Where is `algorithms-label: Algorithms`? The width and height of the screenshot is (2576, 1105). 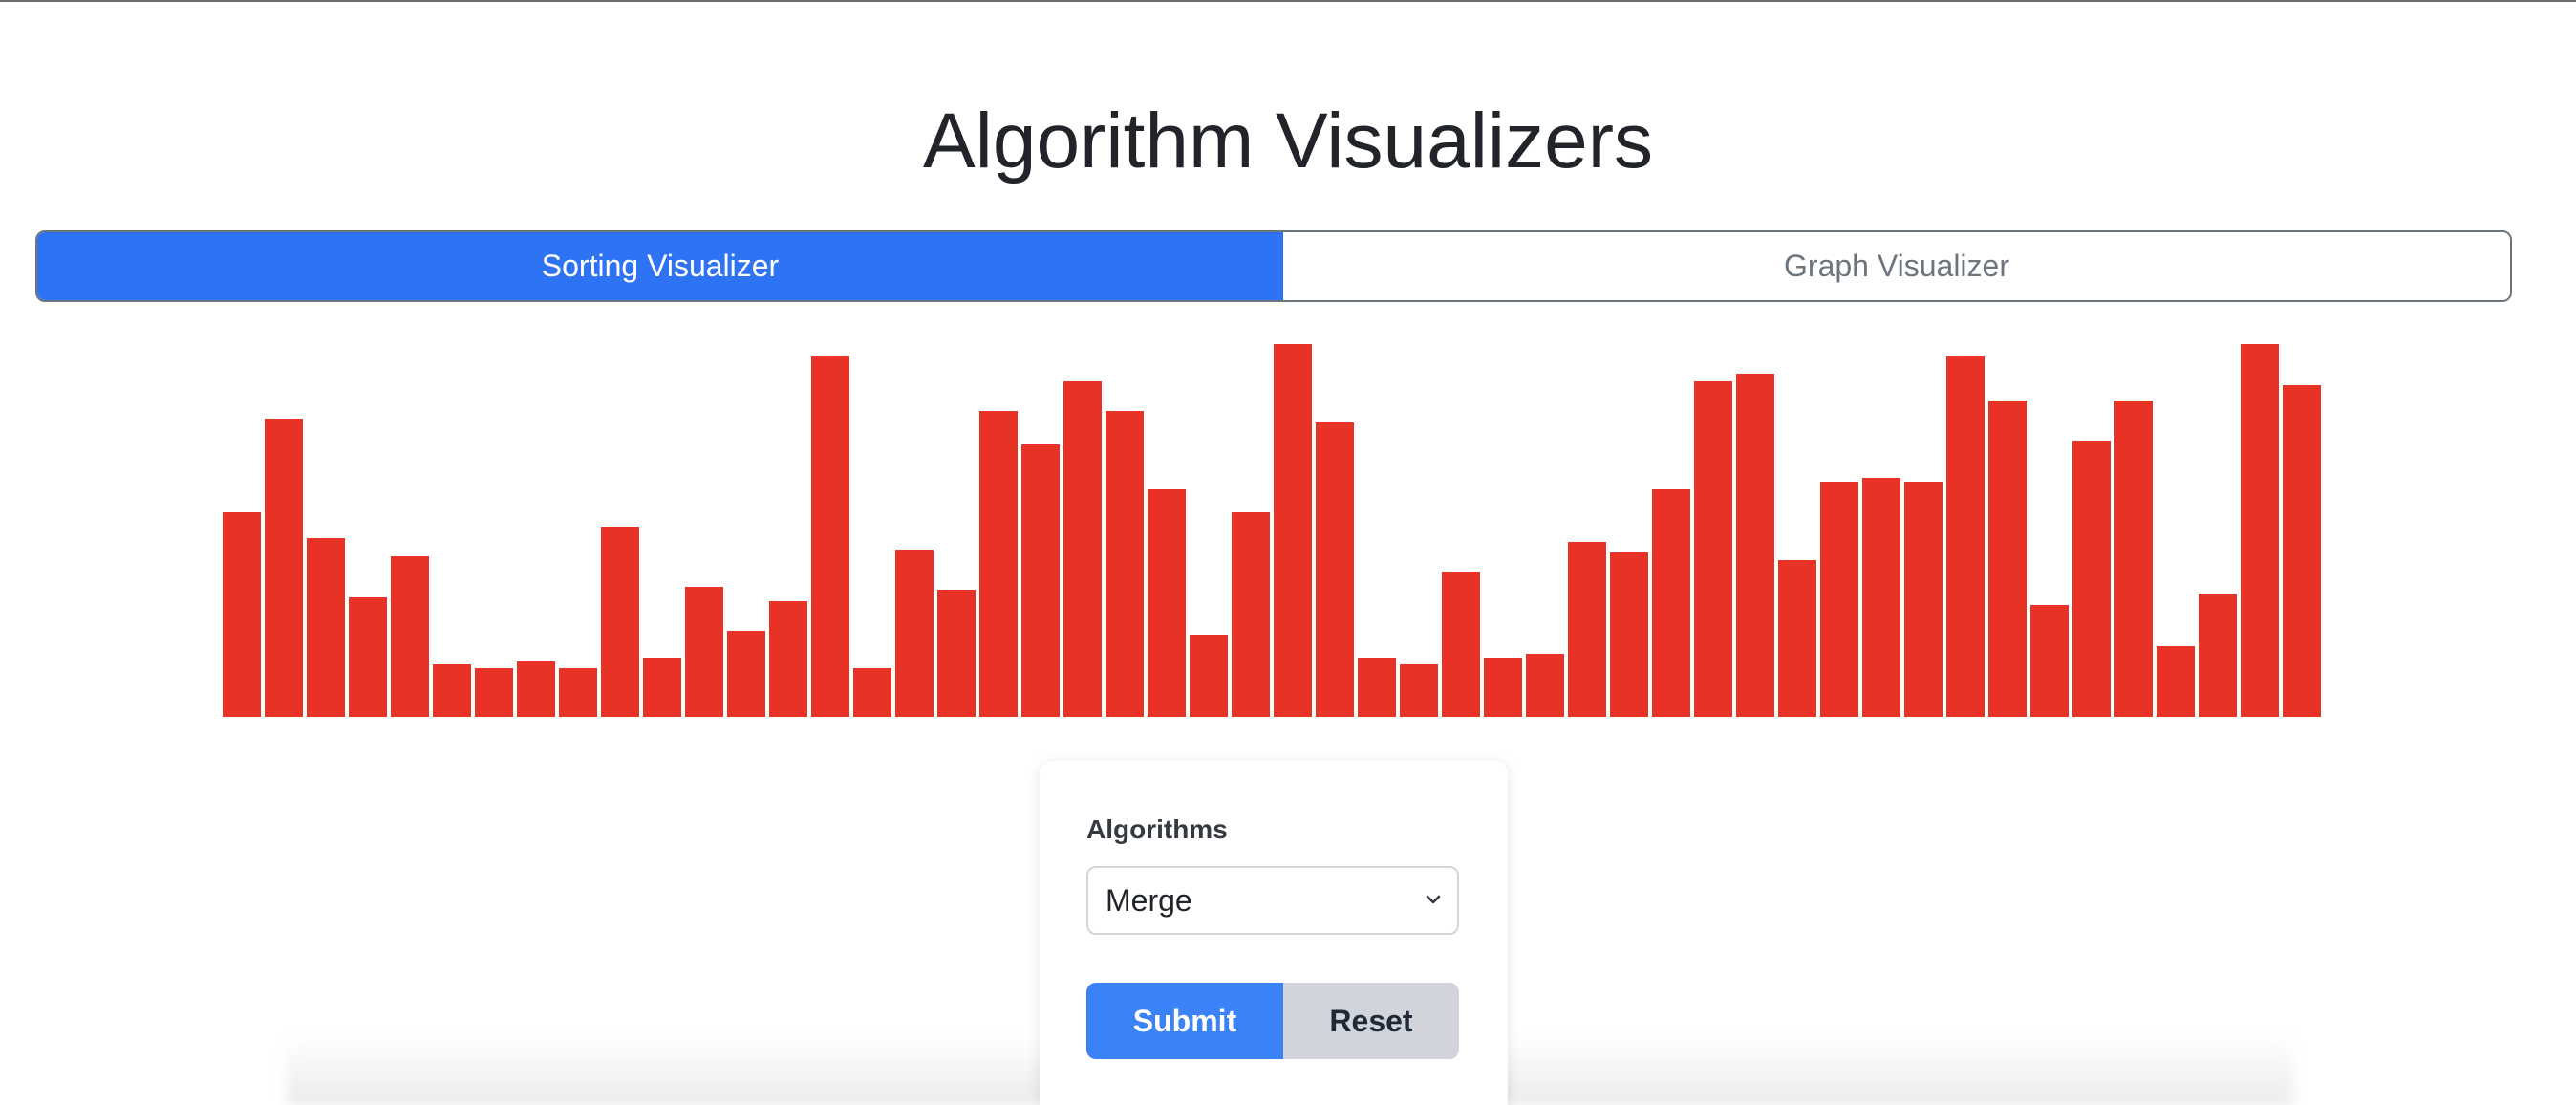 algorithms-label: Algorithms is located at coordinates (1157, 829).